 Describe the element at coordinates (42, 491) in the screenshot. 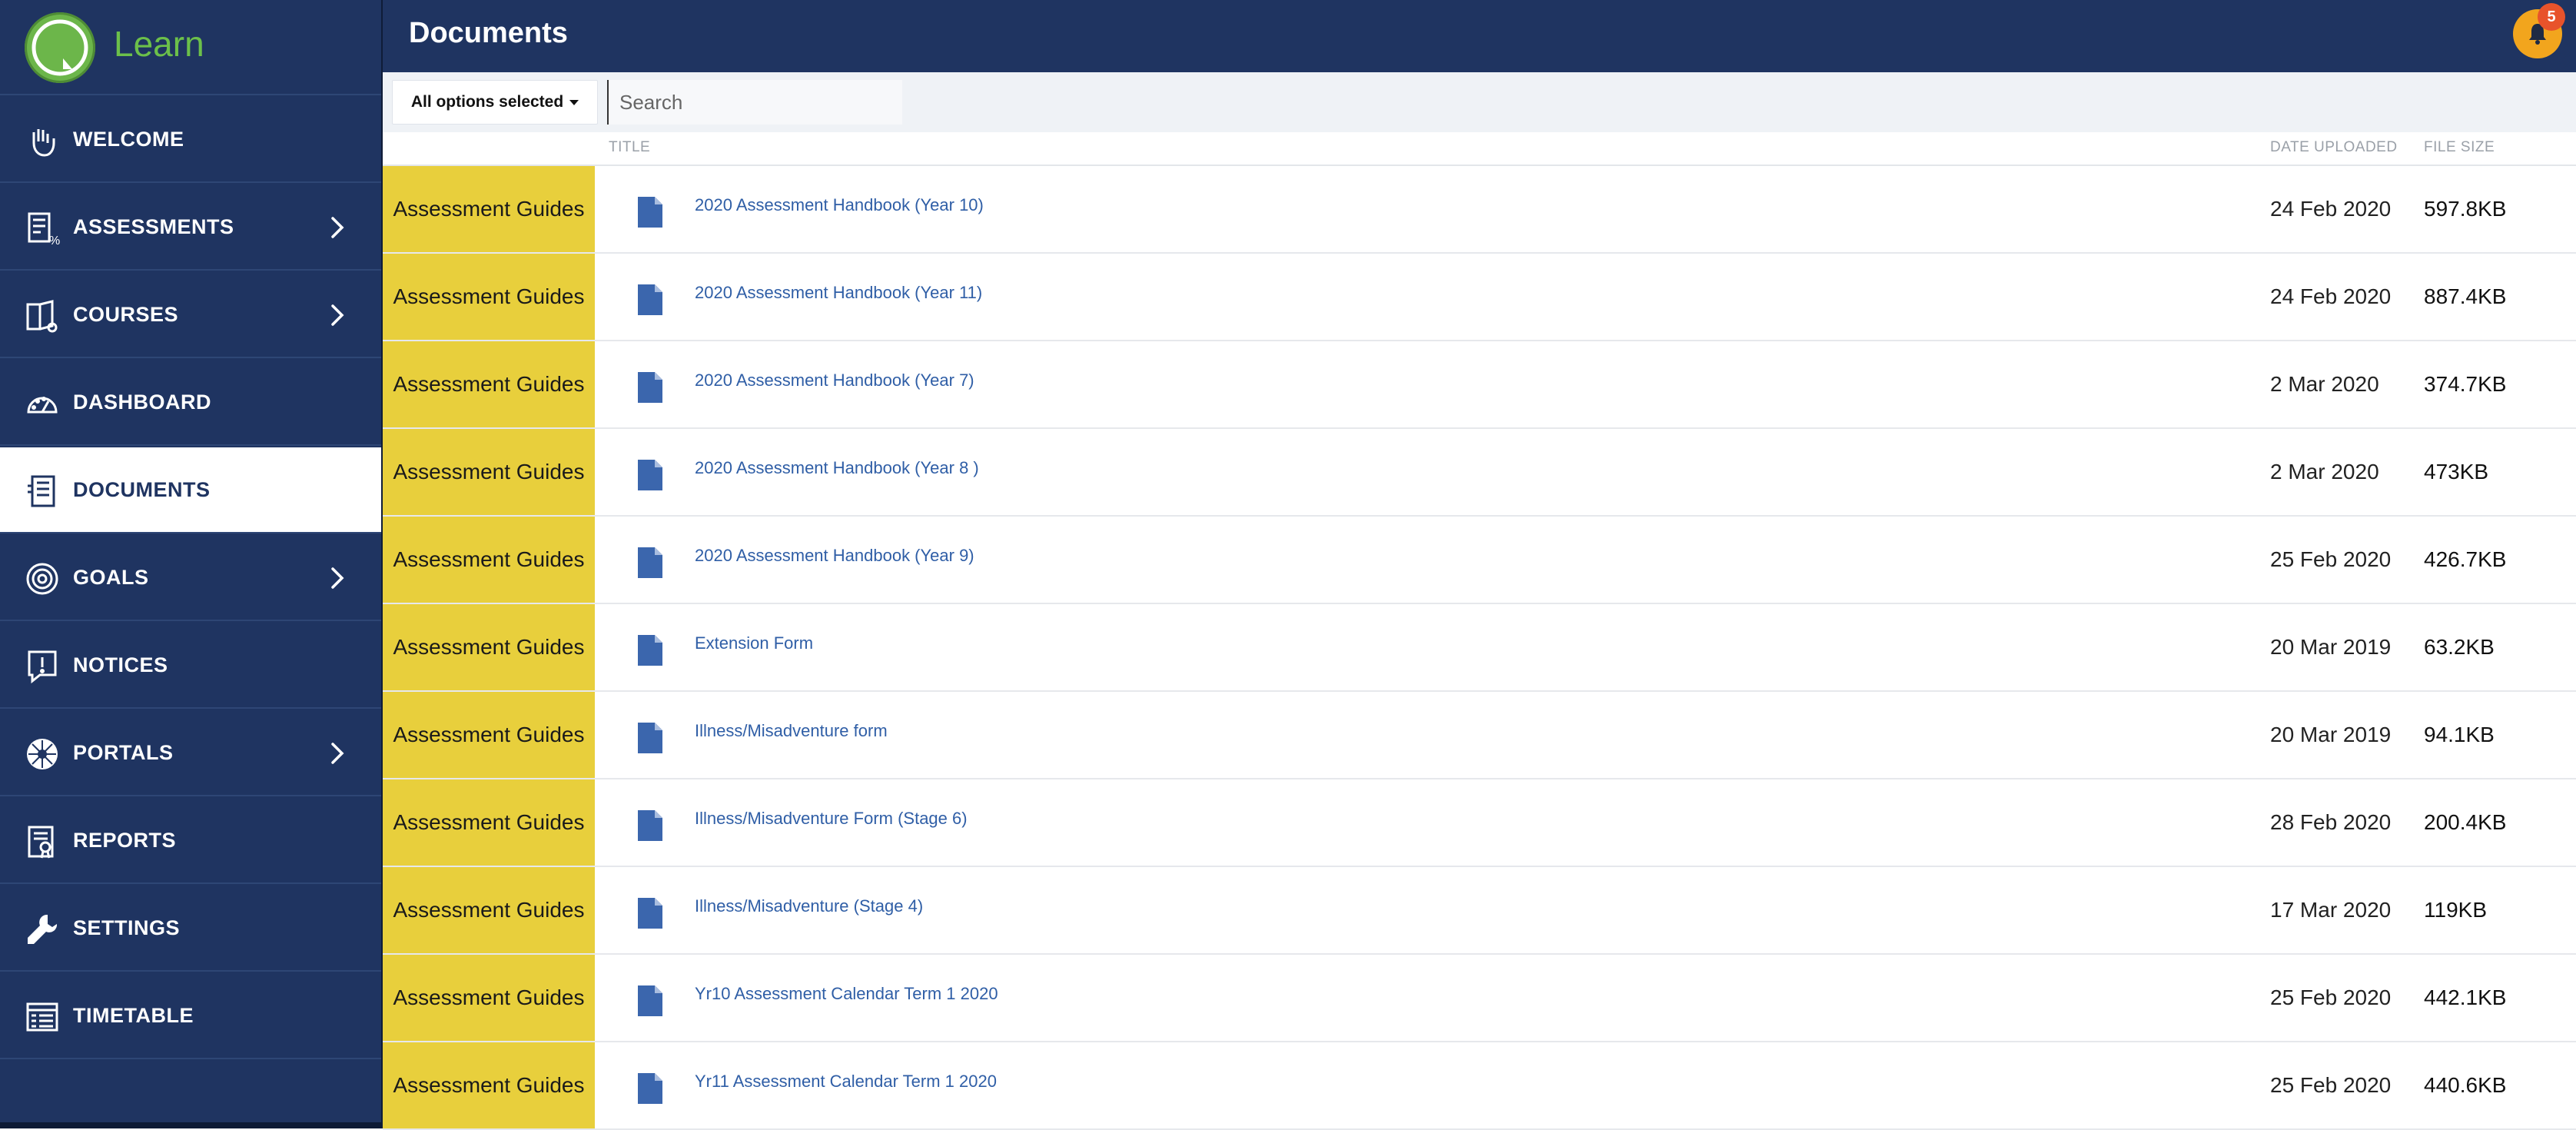

I see `documents-icon` at that location.